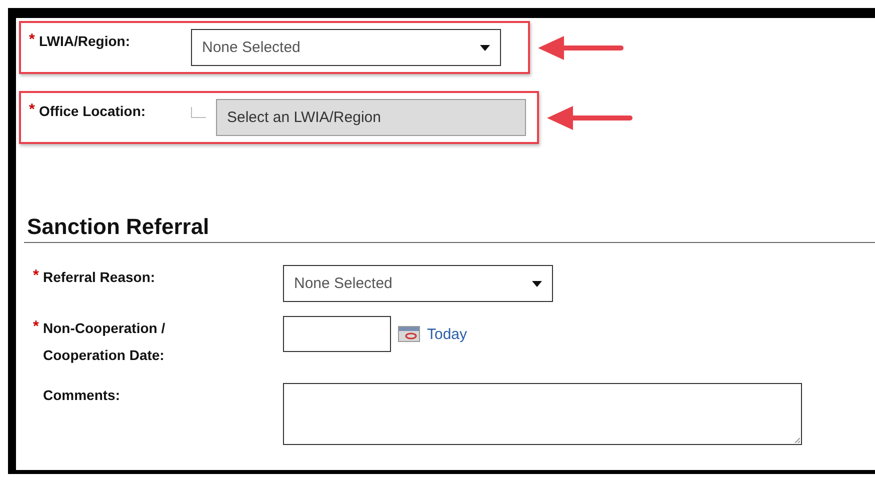 Image resolution: width=875 pixels, height=482 pixels. What do you see at coordinates (542, 414) in the screenshot?
I see `comments-field` at bounding box center [542, 414].